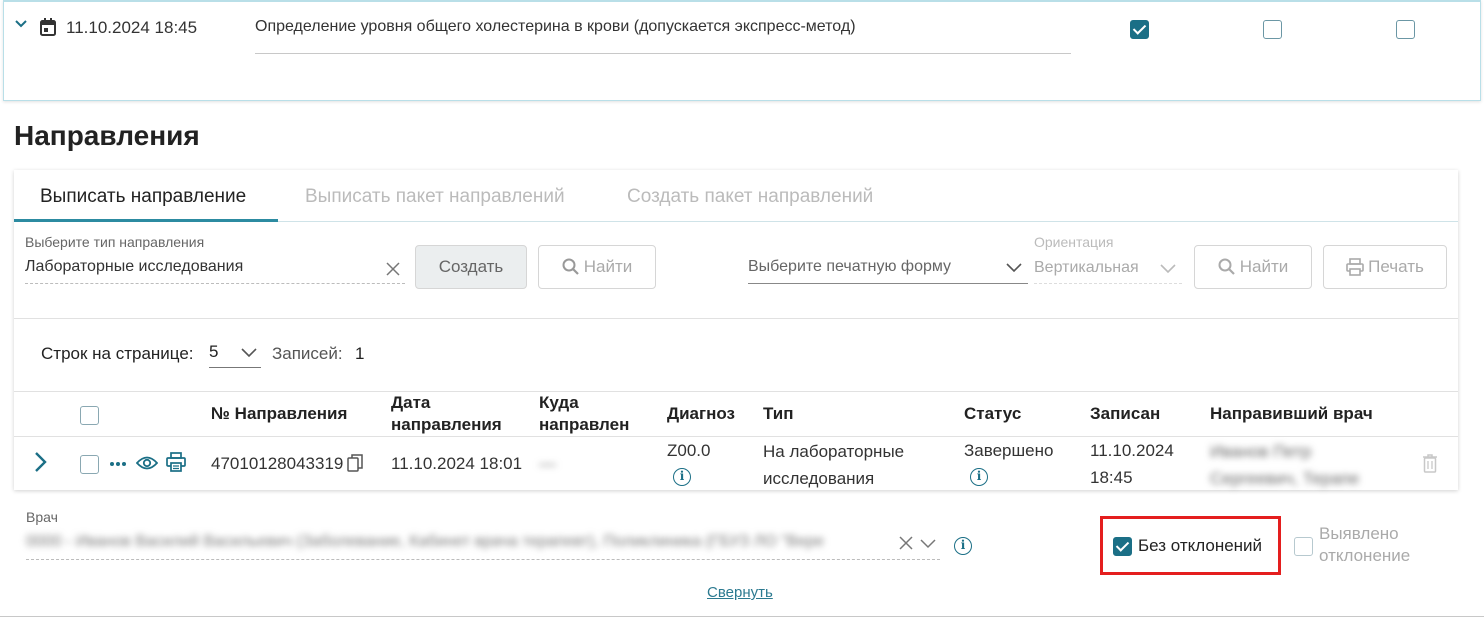  What do you see at coordinates (457, 463) in the screenshot?
I see `cell-date: 11.10.2024 18:01` at bounding box center [457, 463].